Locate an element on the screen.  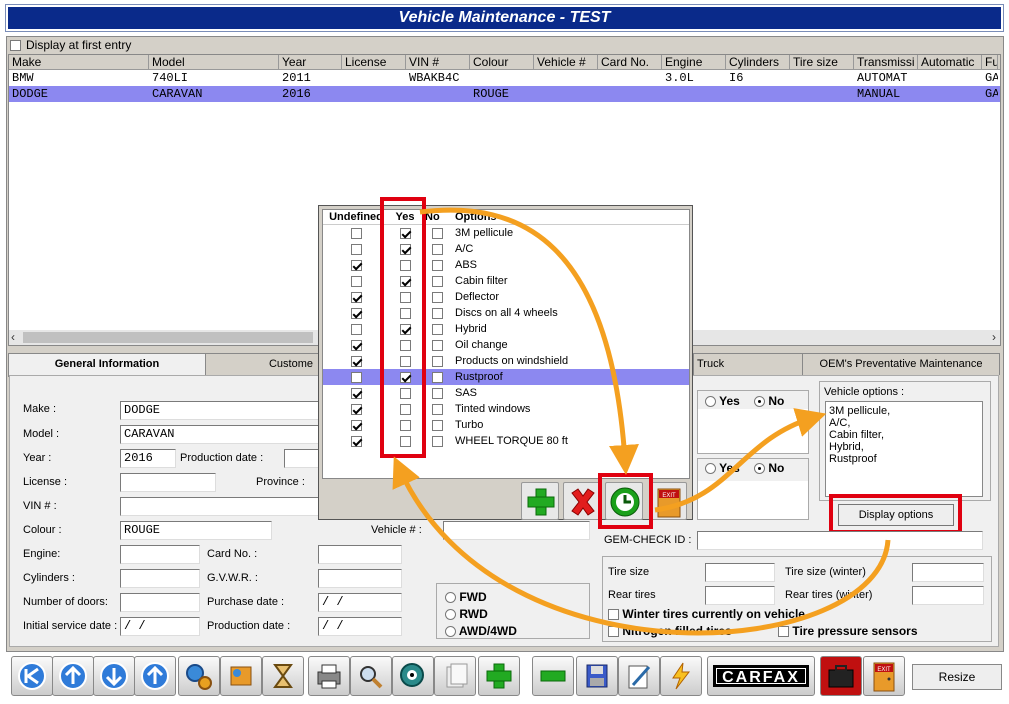
grid-column-header: Colour is located at coordinates (502, 62).